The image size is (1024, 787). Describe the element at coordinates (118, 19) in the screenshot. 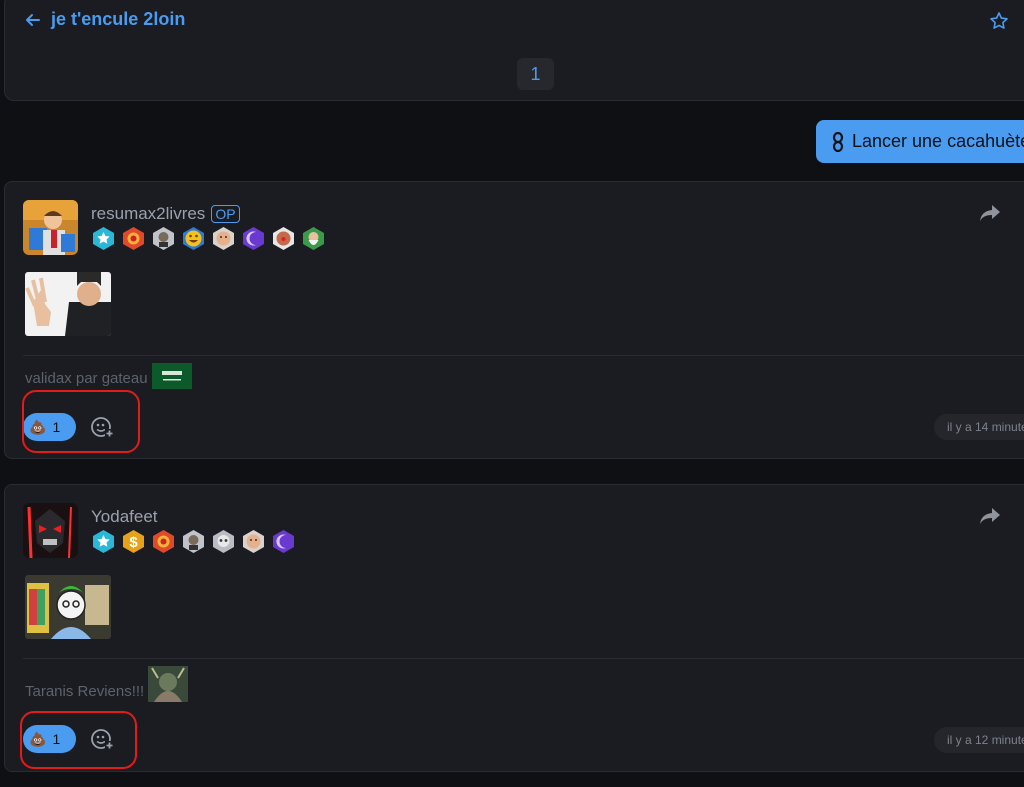

I see `topic-title: je t'encule 2loin` at that location.